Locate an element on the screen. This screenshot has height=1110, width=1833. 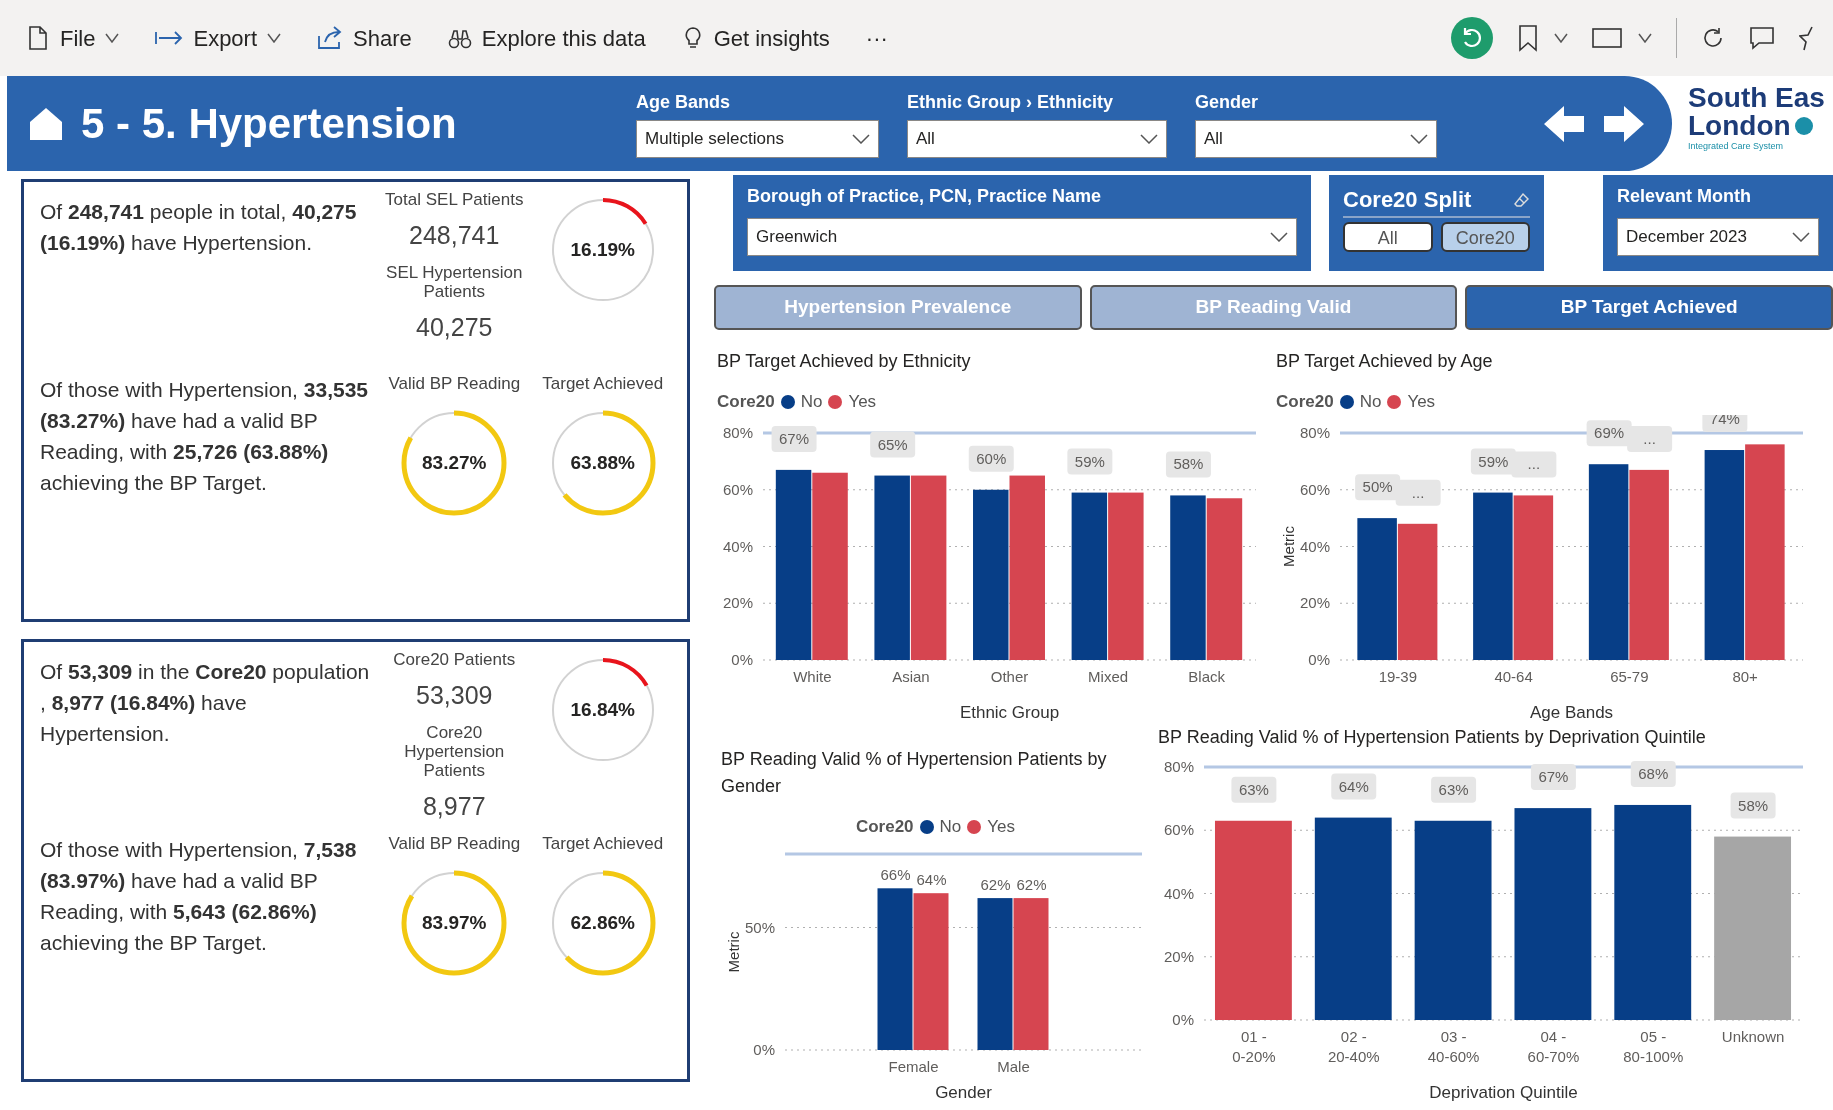
axis-category-label: 19-39 is located at coordinates (1398, 676).